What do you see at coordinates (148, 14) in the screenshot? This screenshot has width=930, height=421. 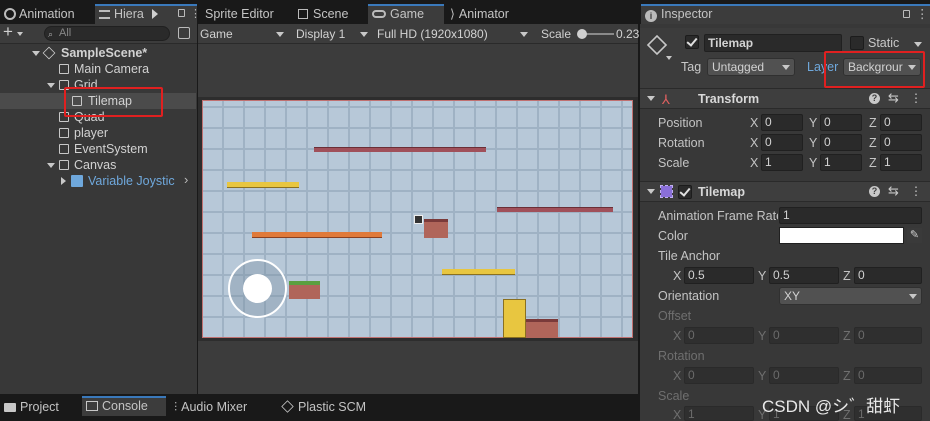 I see `tab-hierarchy: Hiera ⋮` at bounding box center [148, 14].